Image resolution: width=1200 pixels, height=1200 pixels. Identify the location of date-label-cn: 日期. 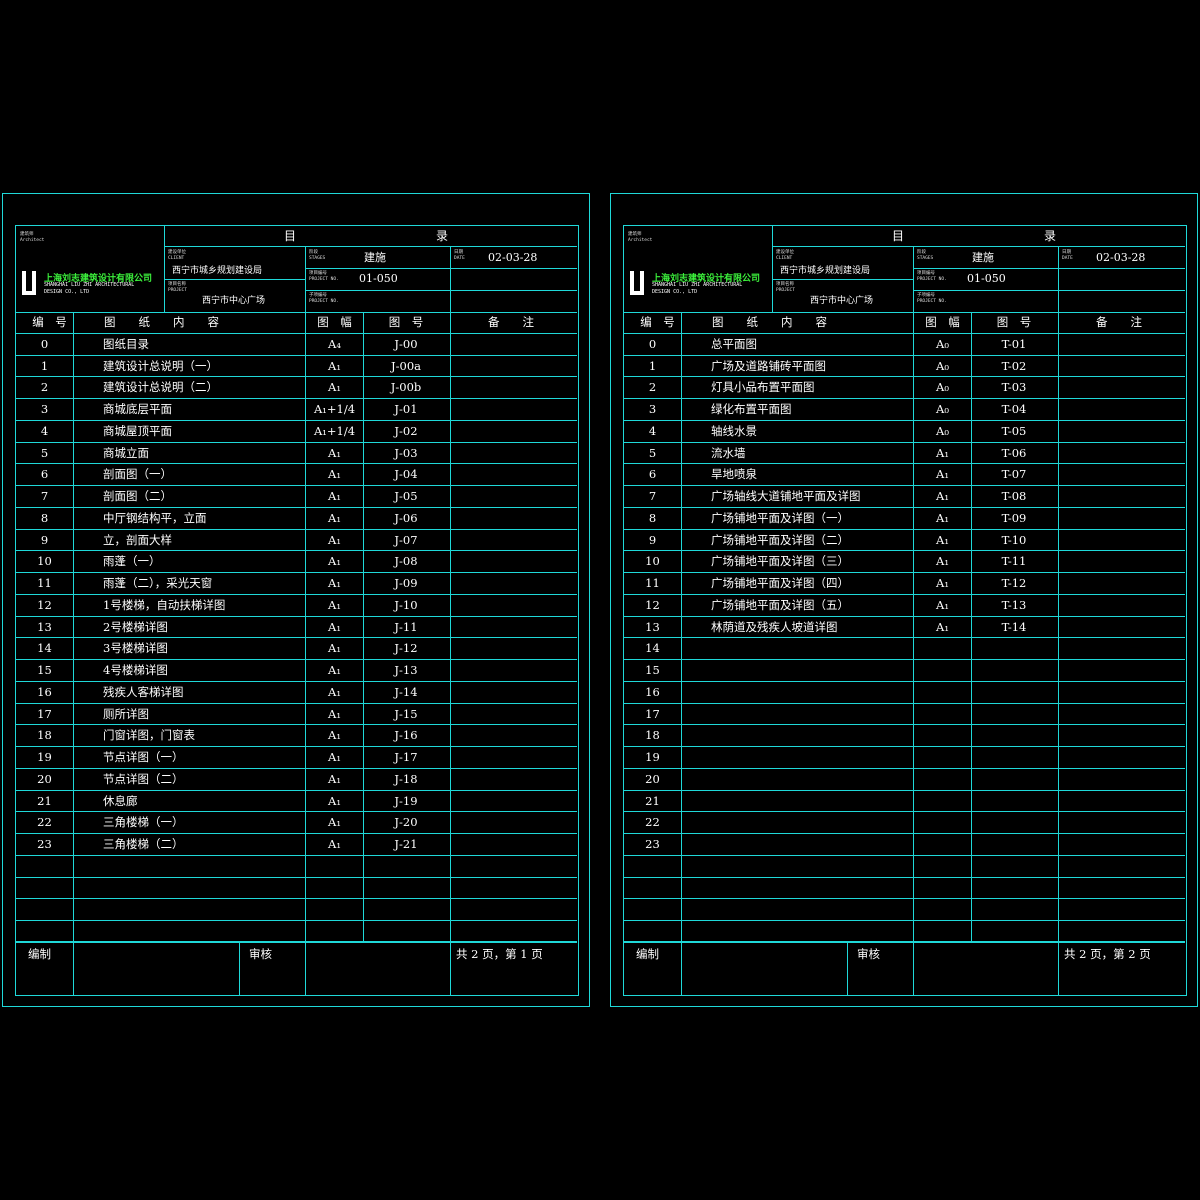
(1066, 252).